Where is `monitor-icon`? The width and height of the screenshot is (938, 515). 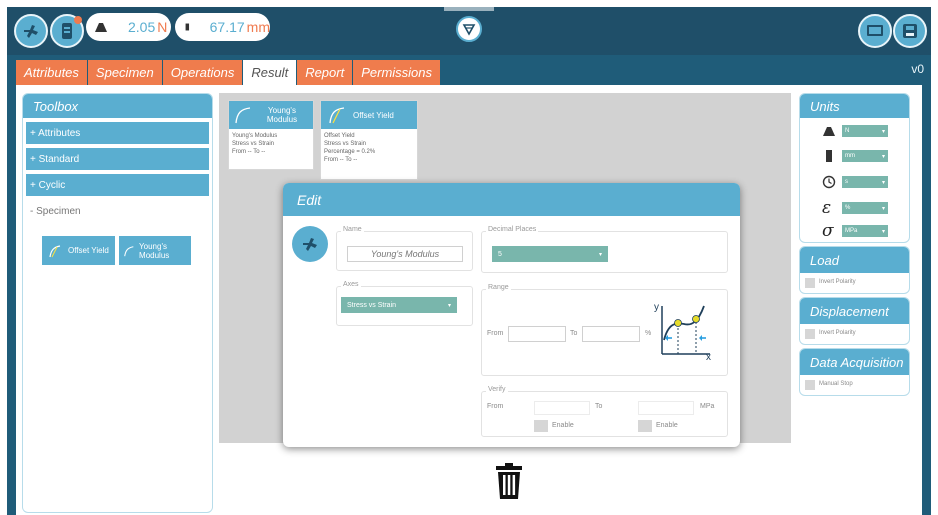 monitor-icon is located at coordinates (875, 30).